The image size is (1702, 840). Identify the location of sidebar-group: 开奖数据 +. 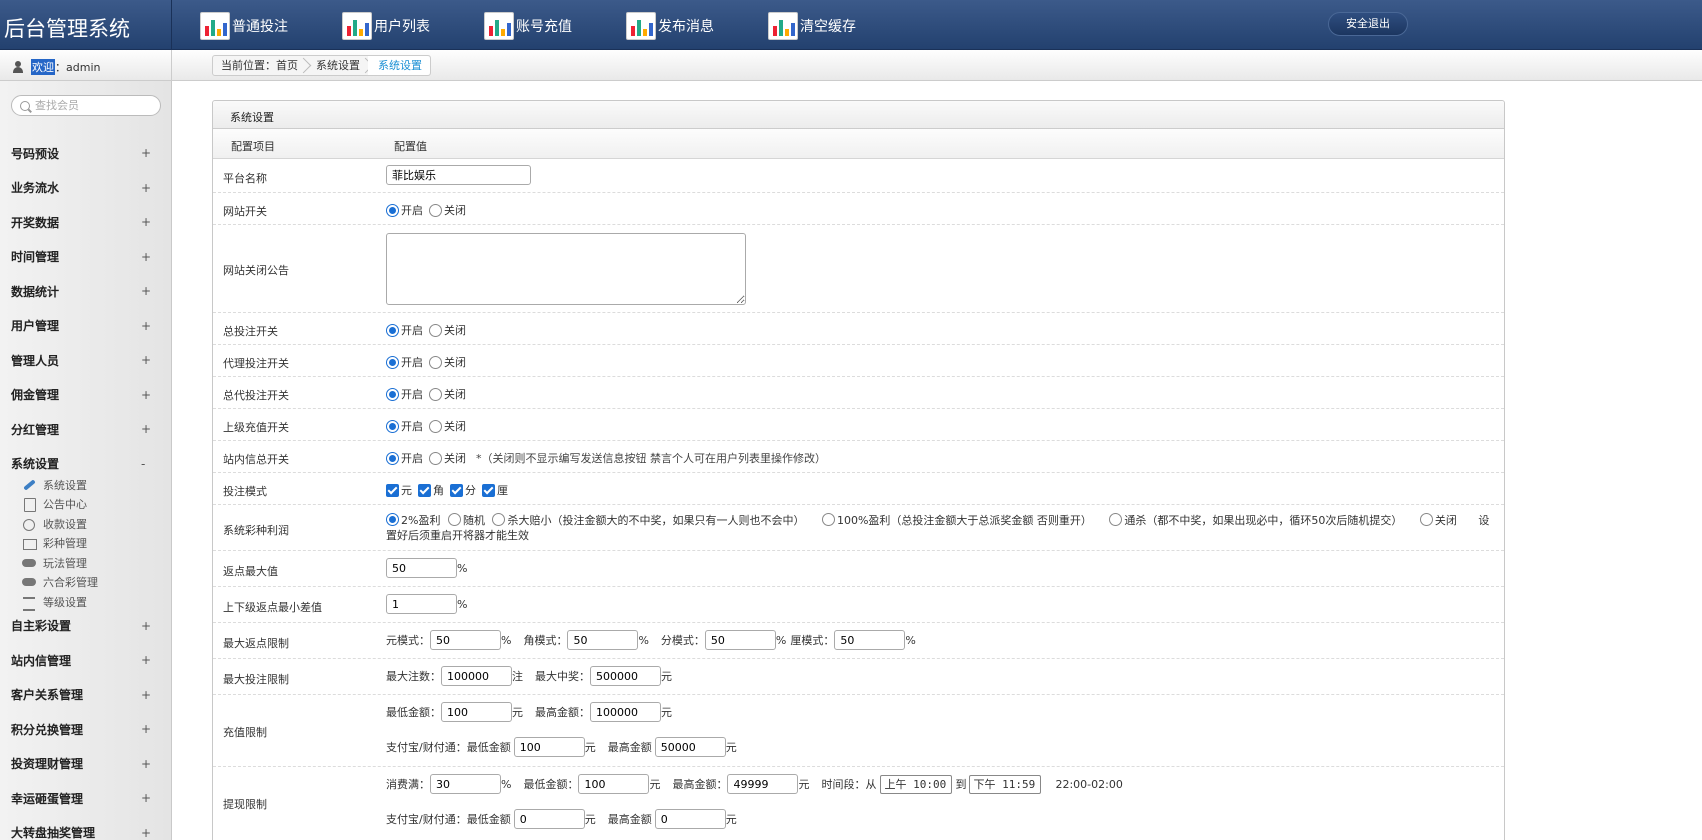
(85, 222).